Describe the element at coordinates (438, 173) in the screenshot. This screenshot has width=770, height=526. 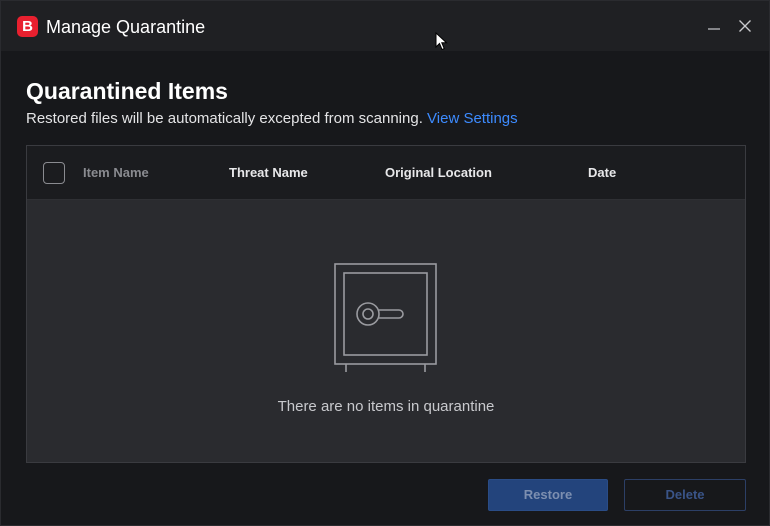
I see `column-header-original-location: Original Location` at that location.